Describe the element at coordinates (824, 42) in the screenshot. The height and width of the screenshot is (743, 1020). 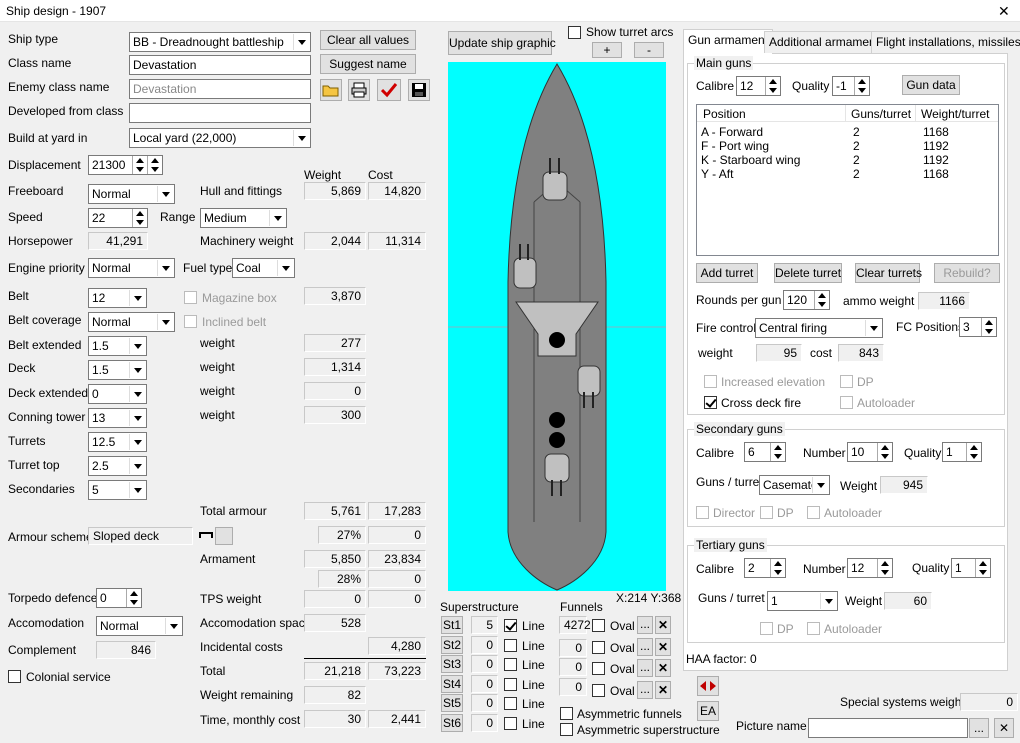
I see `tab-additional-armament: Additional armament` at that location.